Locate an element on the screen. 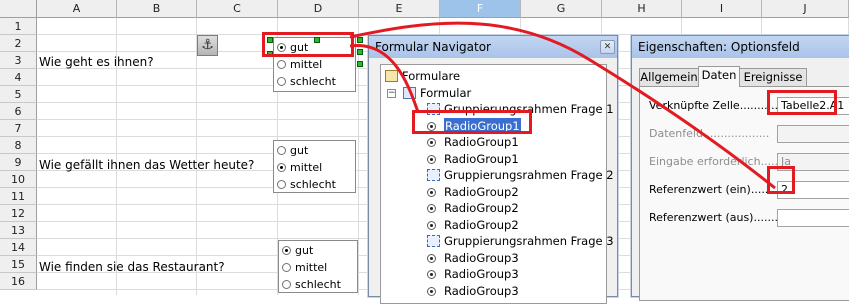 The image size is (849, 304). question-3-text: Wie finden sie das Restaurant? is located at coordinates (132, 267).